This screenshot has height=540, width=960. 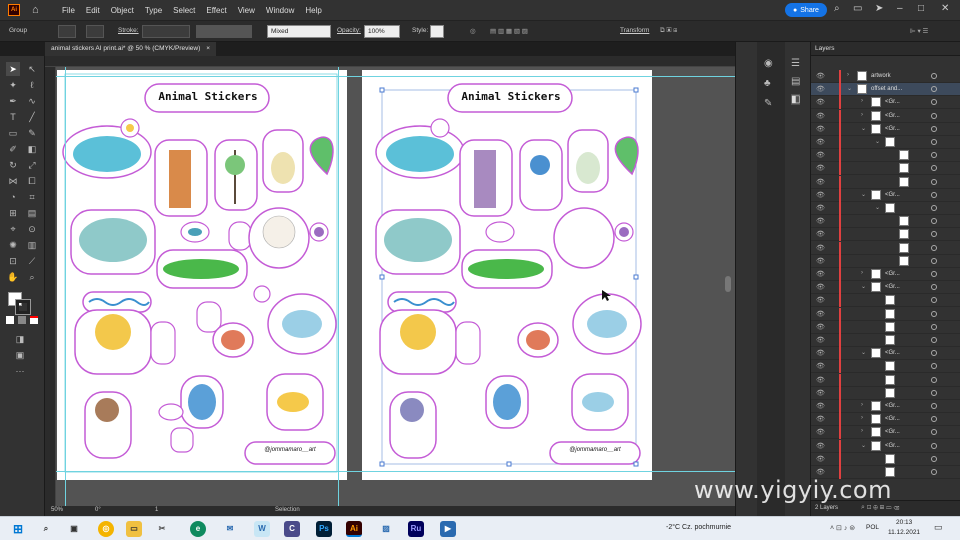 I want to click on slice-tool-icon: ⟋, so click(x=32, y=261).